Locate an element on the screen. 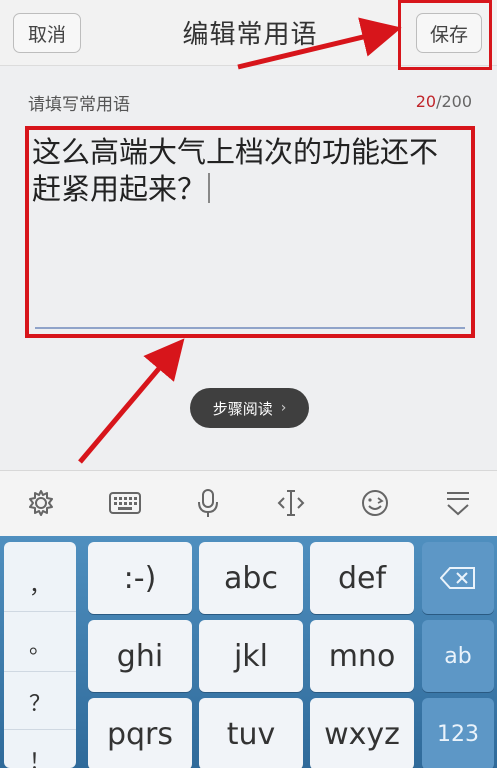  cancel-button: 取消 is located at coordinates (47, 33).